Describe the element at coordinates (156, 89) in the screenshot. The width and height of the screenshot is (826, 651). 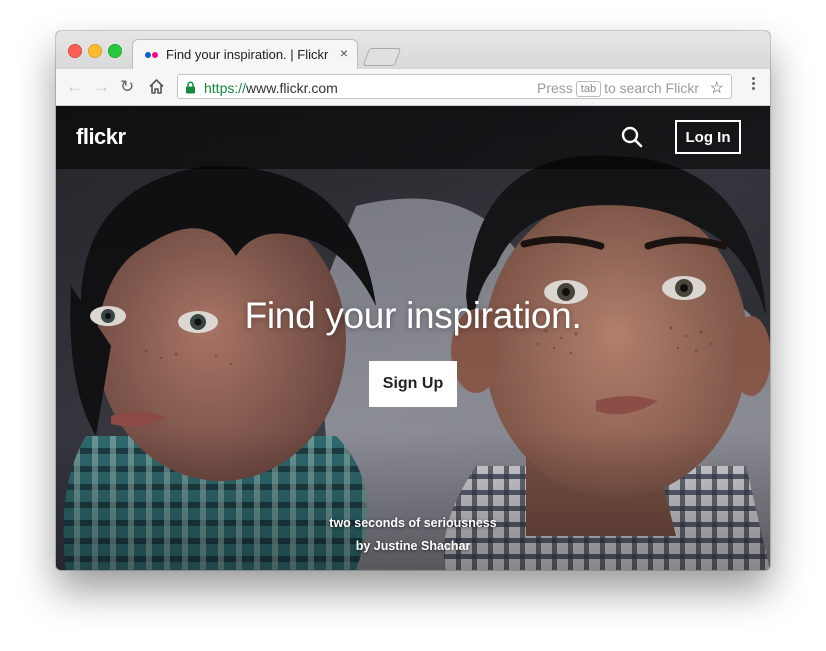
I see `home-icon` at that location.